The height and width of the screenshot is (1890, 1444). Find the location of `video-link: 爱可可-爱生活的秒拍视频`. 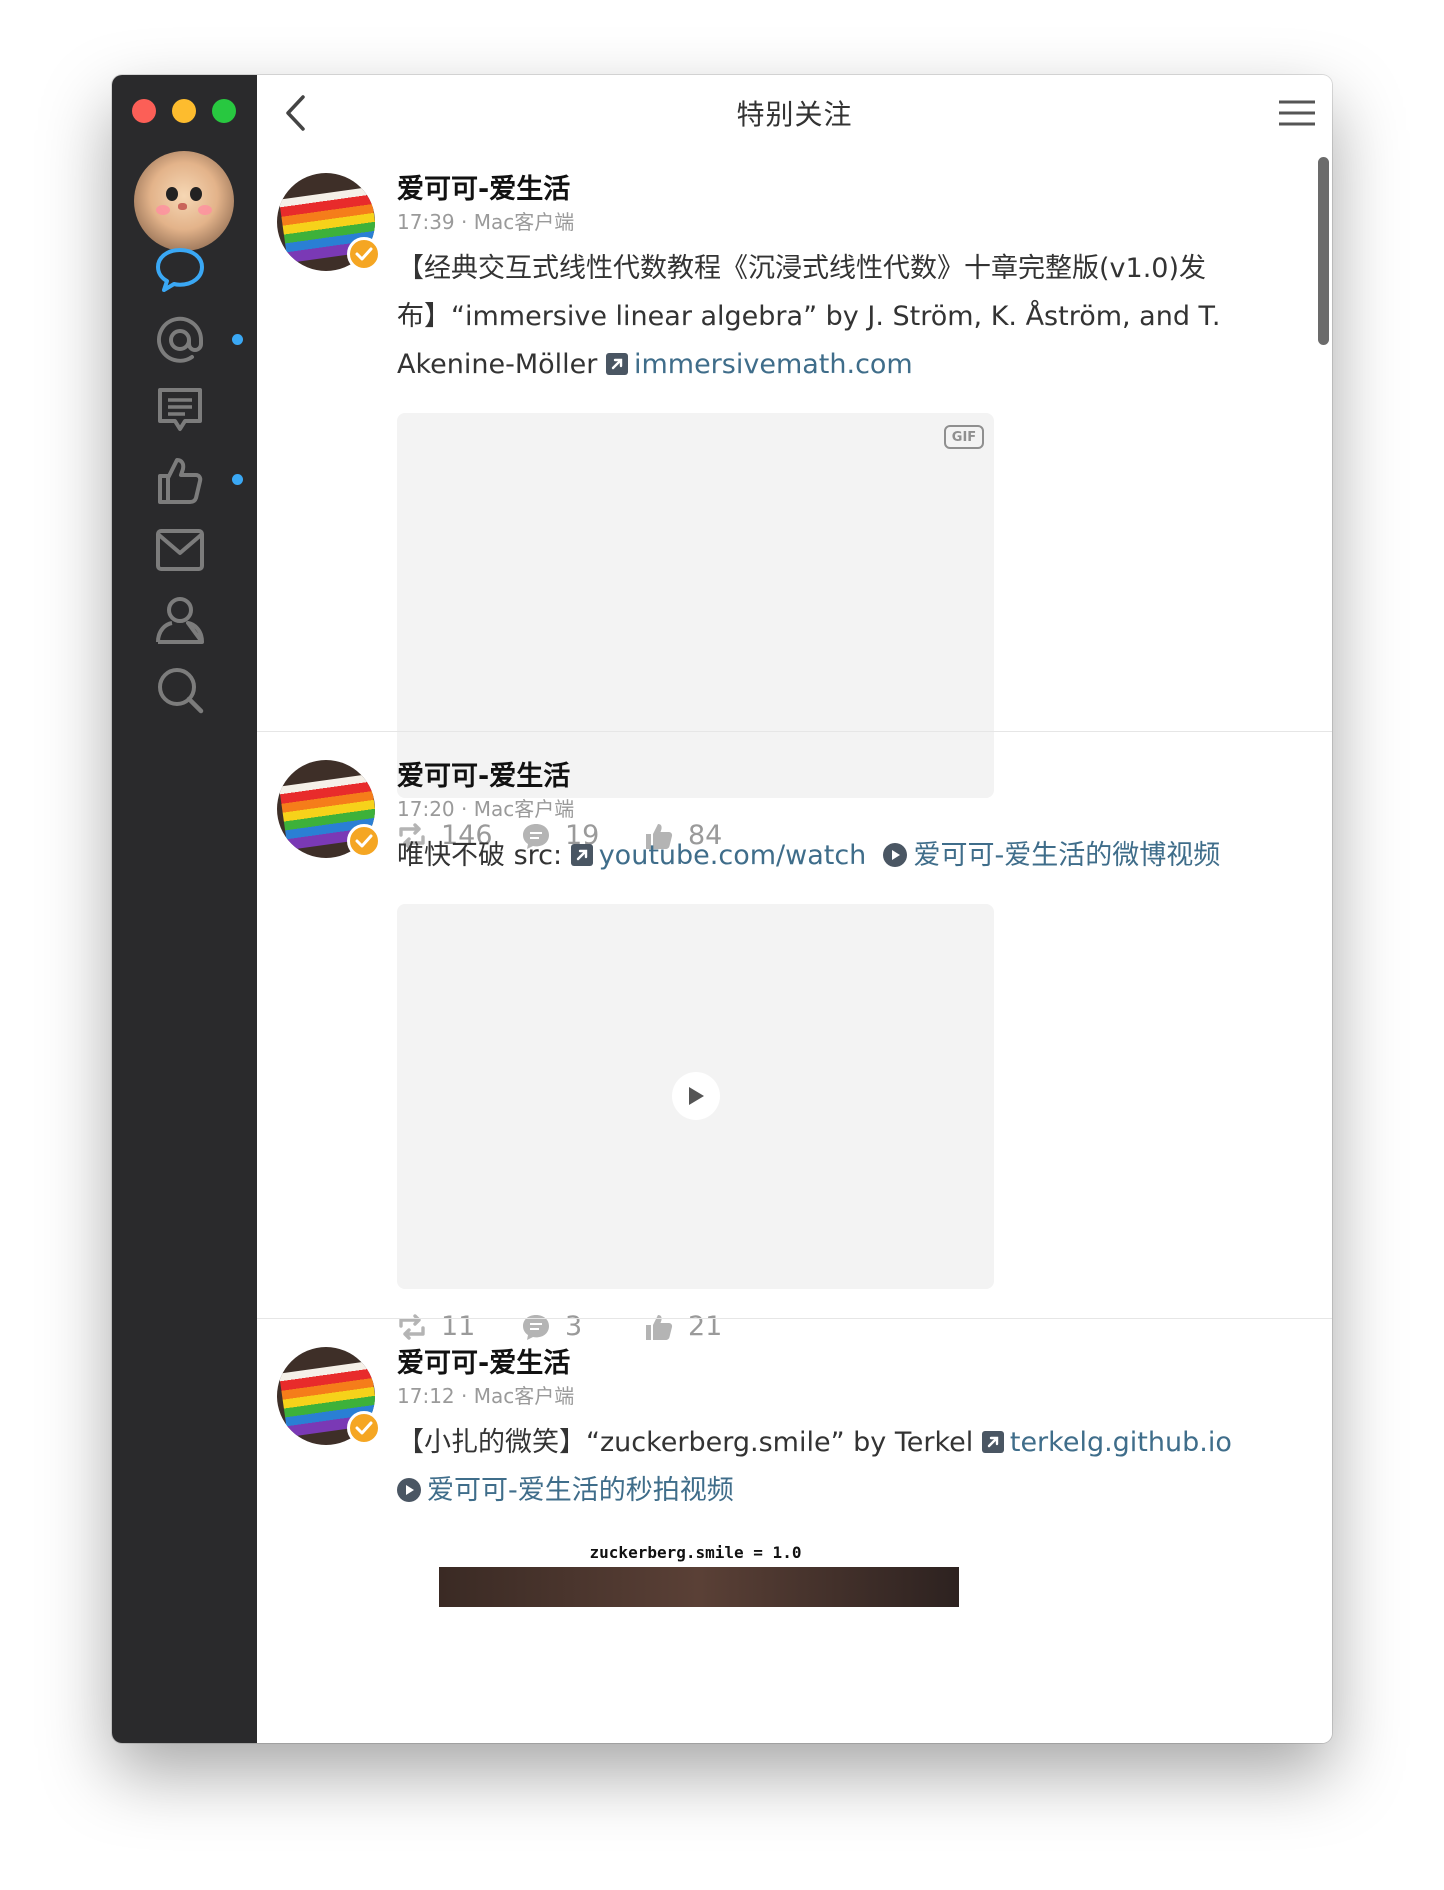

video-link: 爱可可-爱生活的秒拍视频 is located at coordinates (565, 1490).